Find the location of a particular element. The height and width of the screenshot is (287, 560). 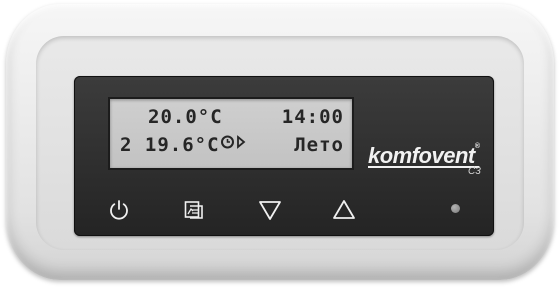

clock-icon is located at coordinates (177, 129).